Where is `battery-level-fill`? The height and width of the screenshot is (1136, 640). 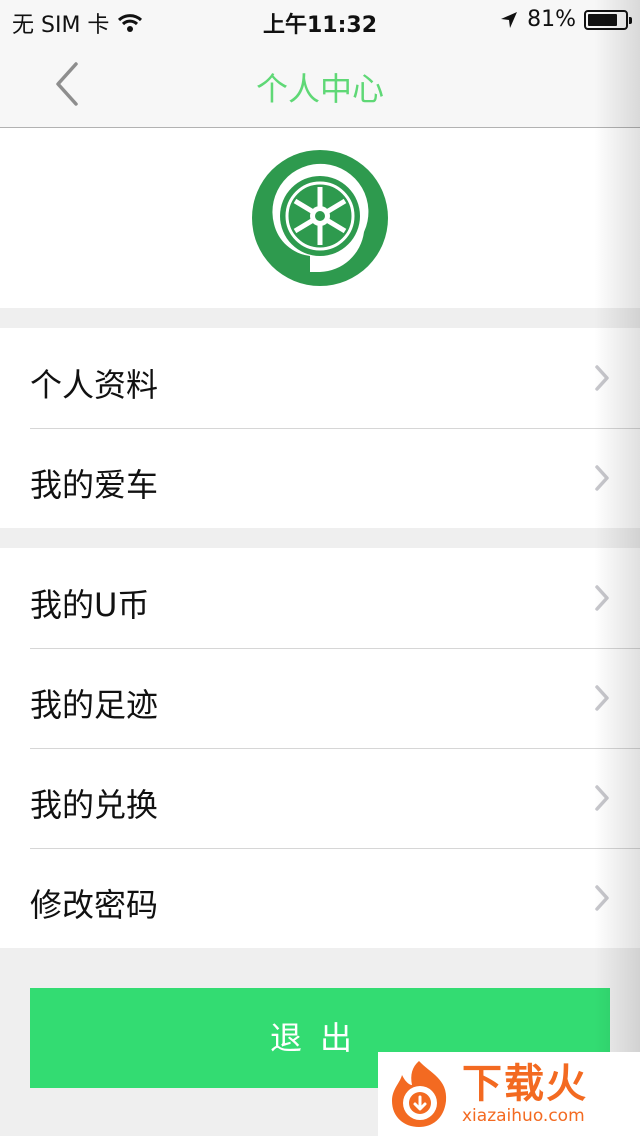 battery-level-fill is located at coordinates (603, 19).